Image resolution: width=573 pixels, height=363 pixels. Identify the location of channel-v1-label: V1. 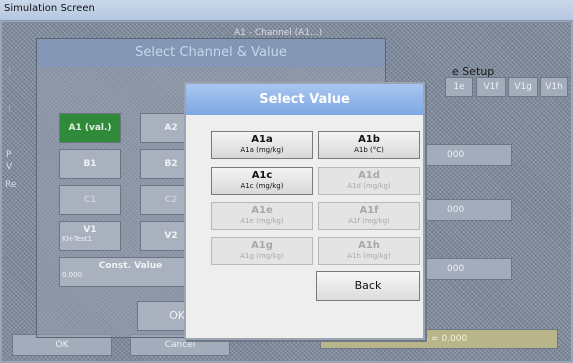
(90, 230).